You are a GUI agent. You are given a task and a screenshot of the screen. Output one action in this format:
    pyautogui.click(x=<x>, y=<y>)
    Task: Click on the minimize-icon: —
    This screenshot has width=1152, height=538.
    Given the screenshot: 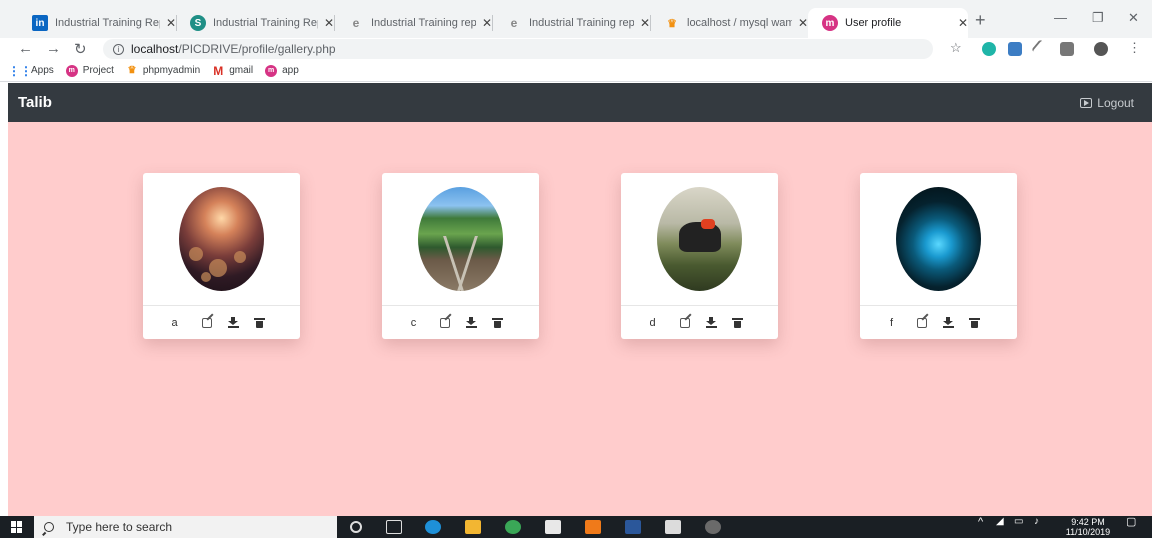 What is the action you would take?
    pyautogui.click(x=1060, y=17)
    